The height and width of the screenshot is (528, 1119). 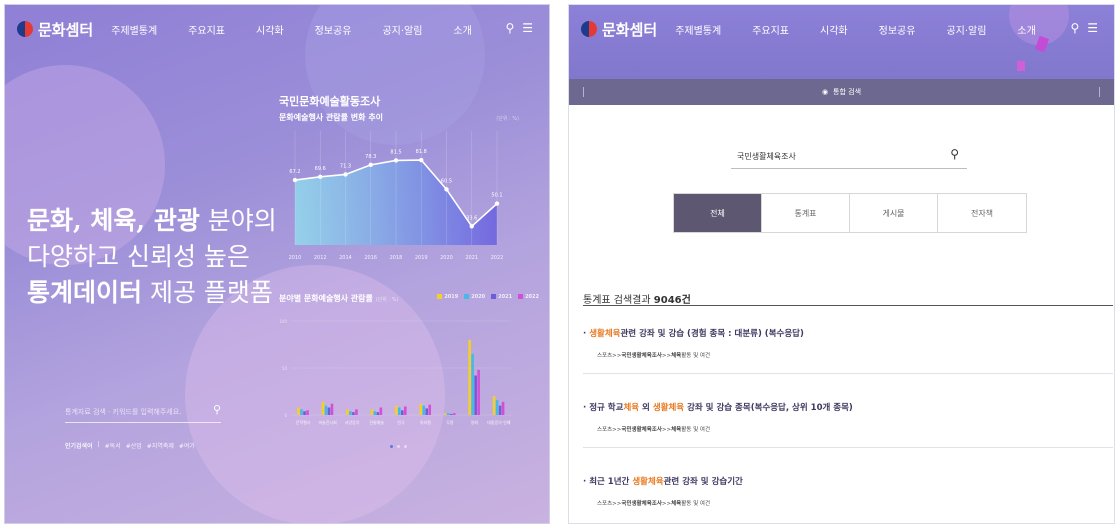 I want to click on chart2-category-label: 대중음악·연예, so click(x=499, y=422).